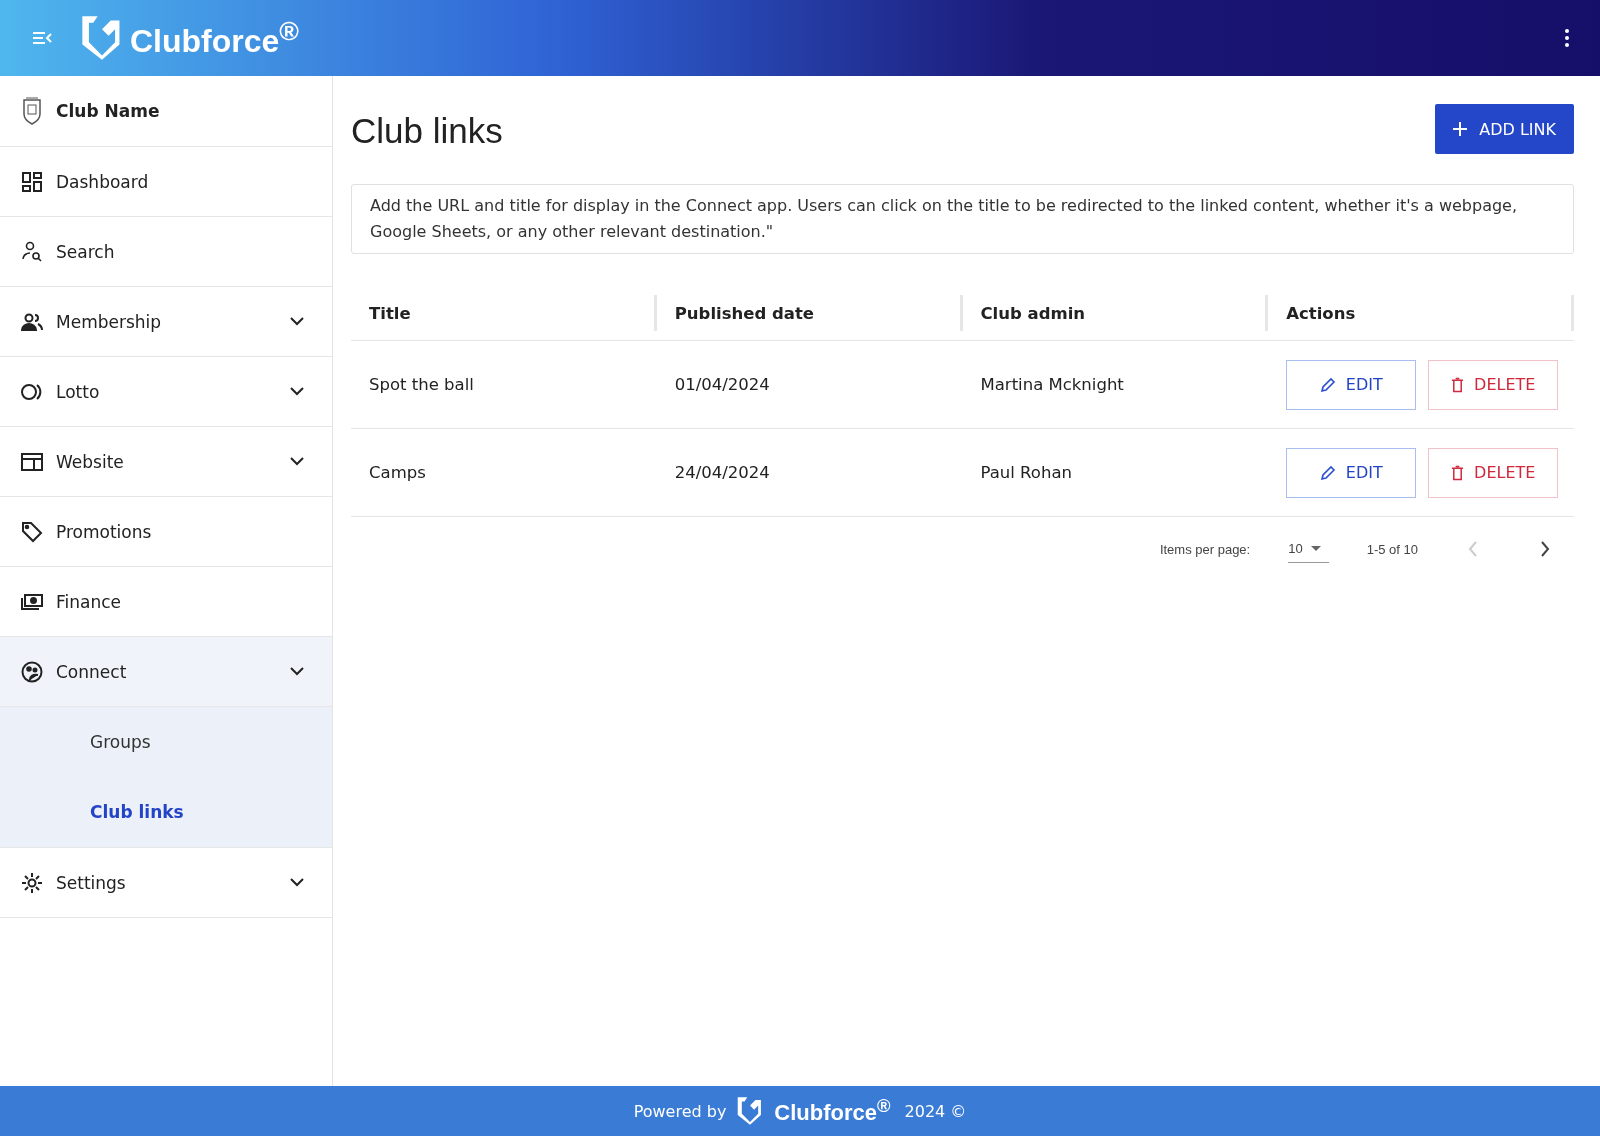  What do you see at coordinates (166, 812) in the screenshot?
I see `submenu-item: Club links` at bounding box center [166, 812].